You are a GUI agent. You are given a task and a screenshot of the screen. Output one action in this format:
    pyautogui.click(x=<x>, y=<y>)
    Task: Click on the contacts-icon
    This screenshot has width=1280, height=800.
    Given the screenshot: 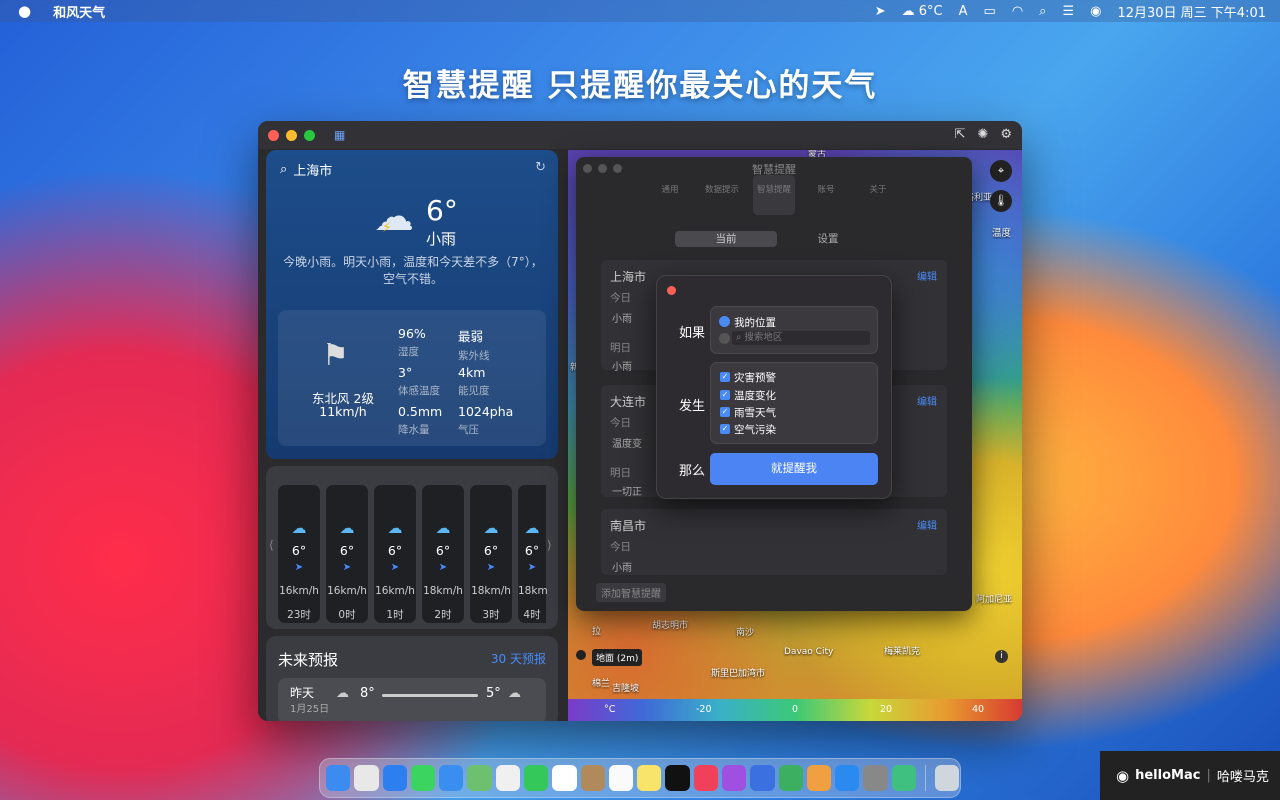 What is the action you would take?
    pyautogui.click(x=592, y=778)
    